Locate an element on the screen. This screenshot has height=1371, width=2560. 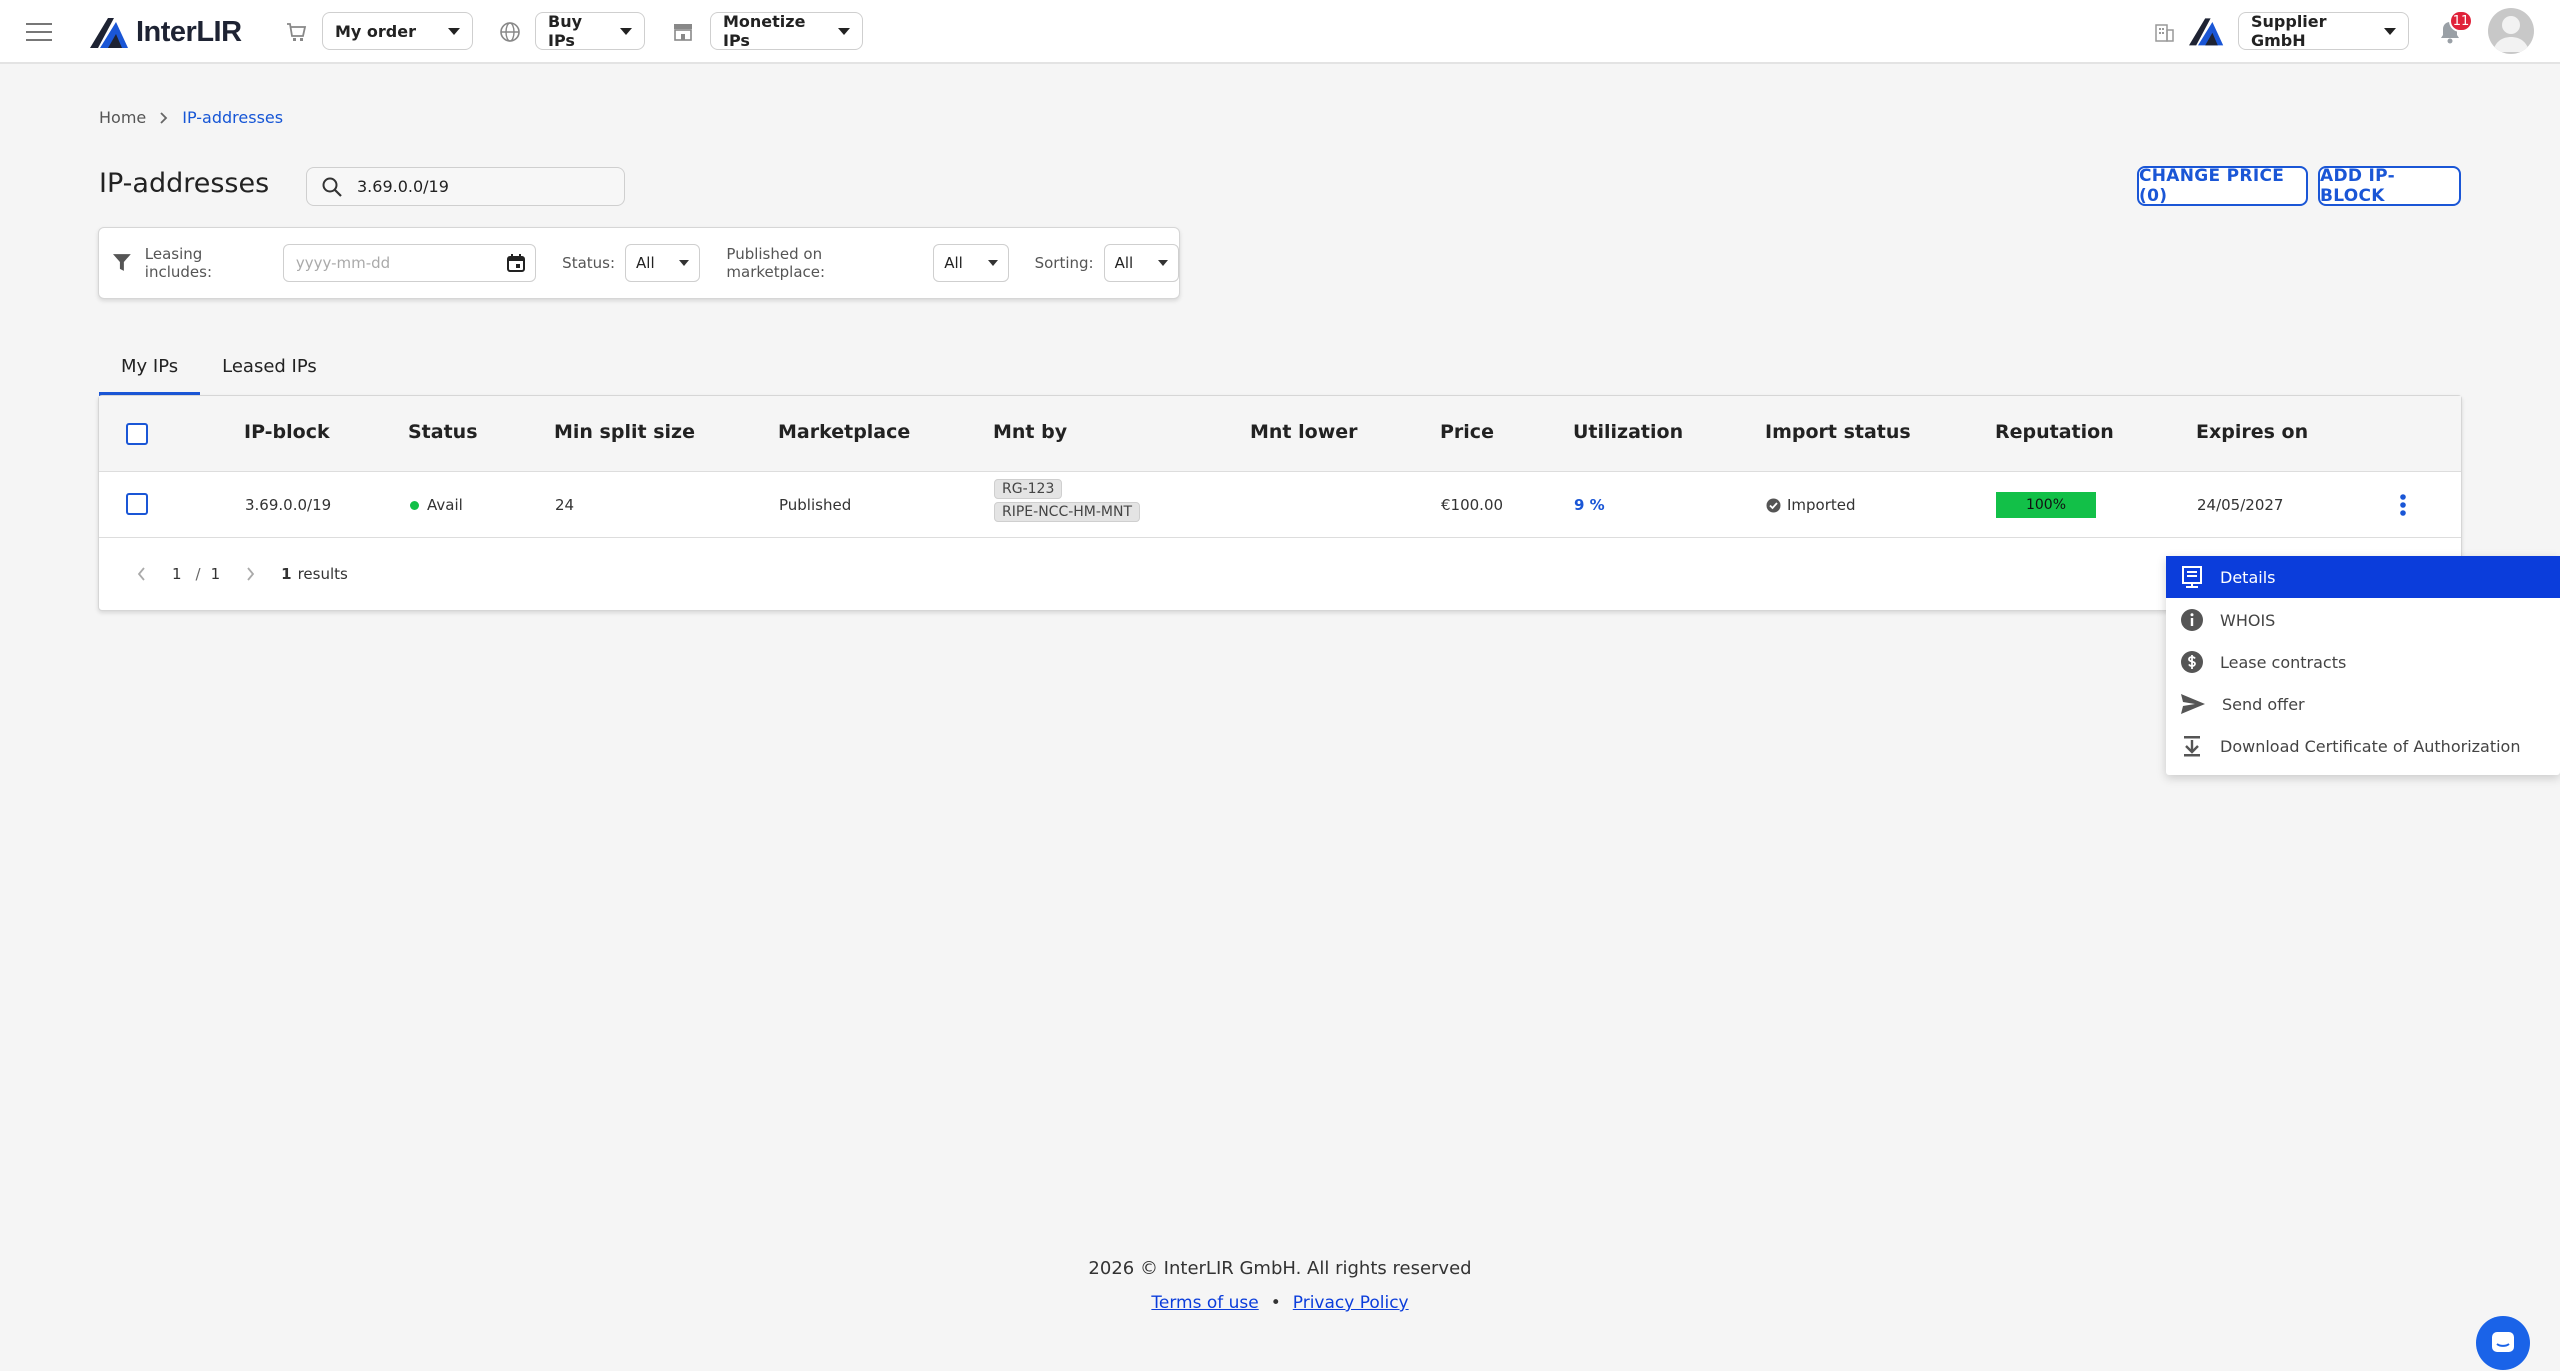
status-cell: Avail is located at coordinates (436, 505).